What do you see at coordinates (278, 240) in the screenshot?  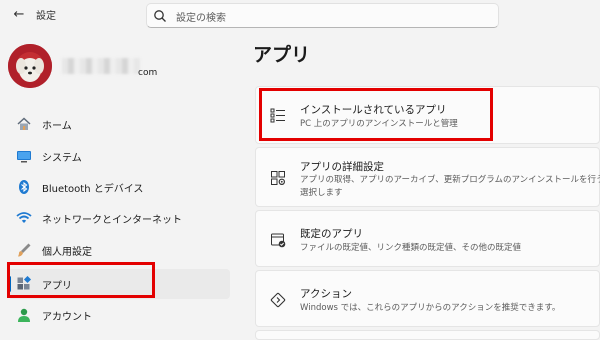 I see `default-apps-icon` at bounding box center [278, 240].